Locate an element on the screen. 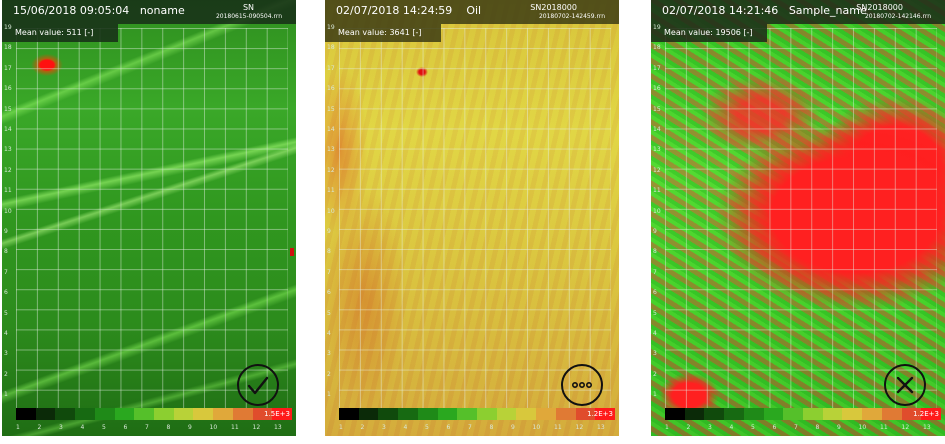 This screenshot has height=444, width=945. mean-value: Mean value: 511 [-] is located at coordinates (54, 32).